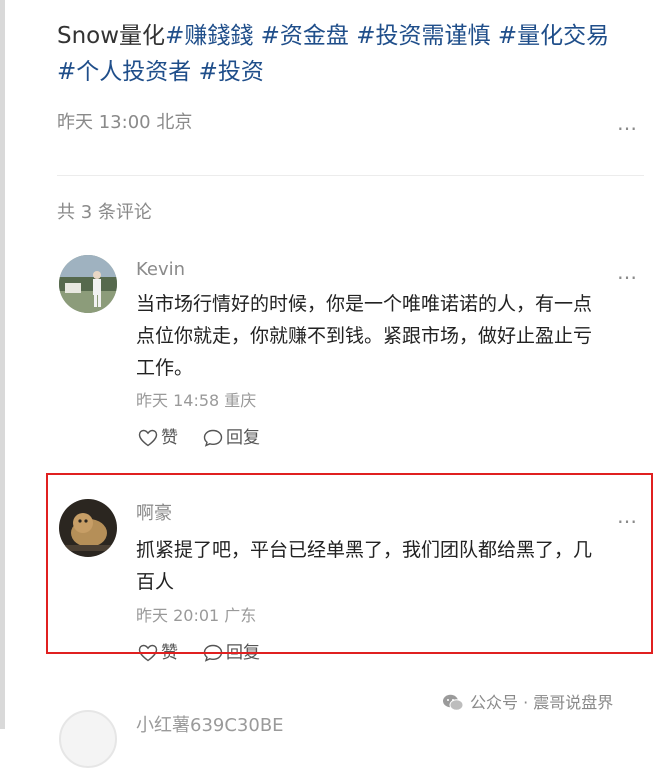  I want to click on comment-author: 小红薯639C30BE, so click(210, 726).